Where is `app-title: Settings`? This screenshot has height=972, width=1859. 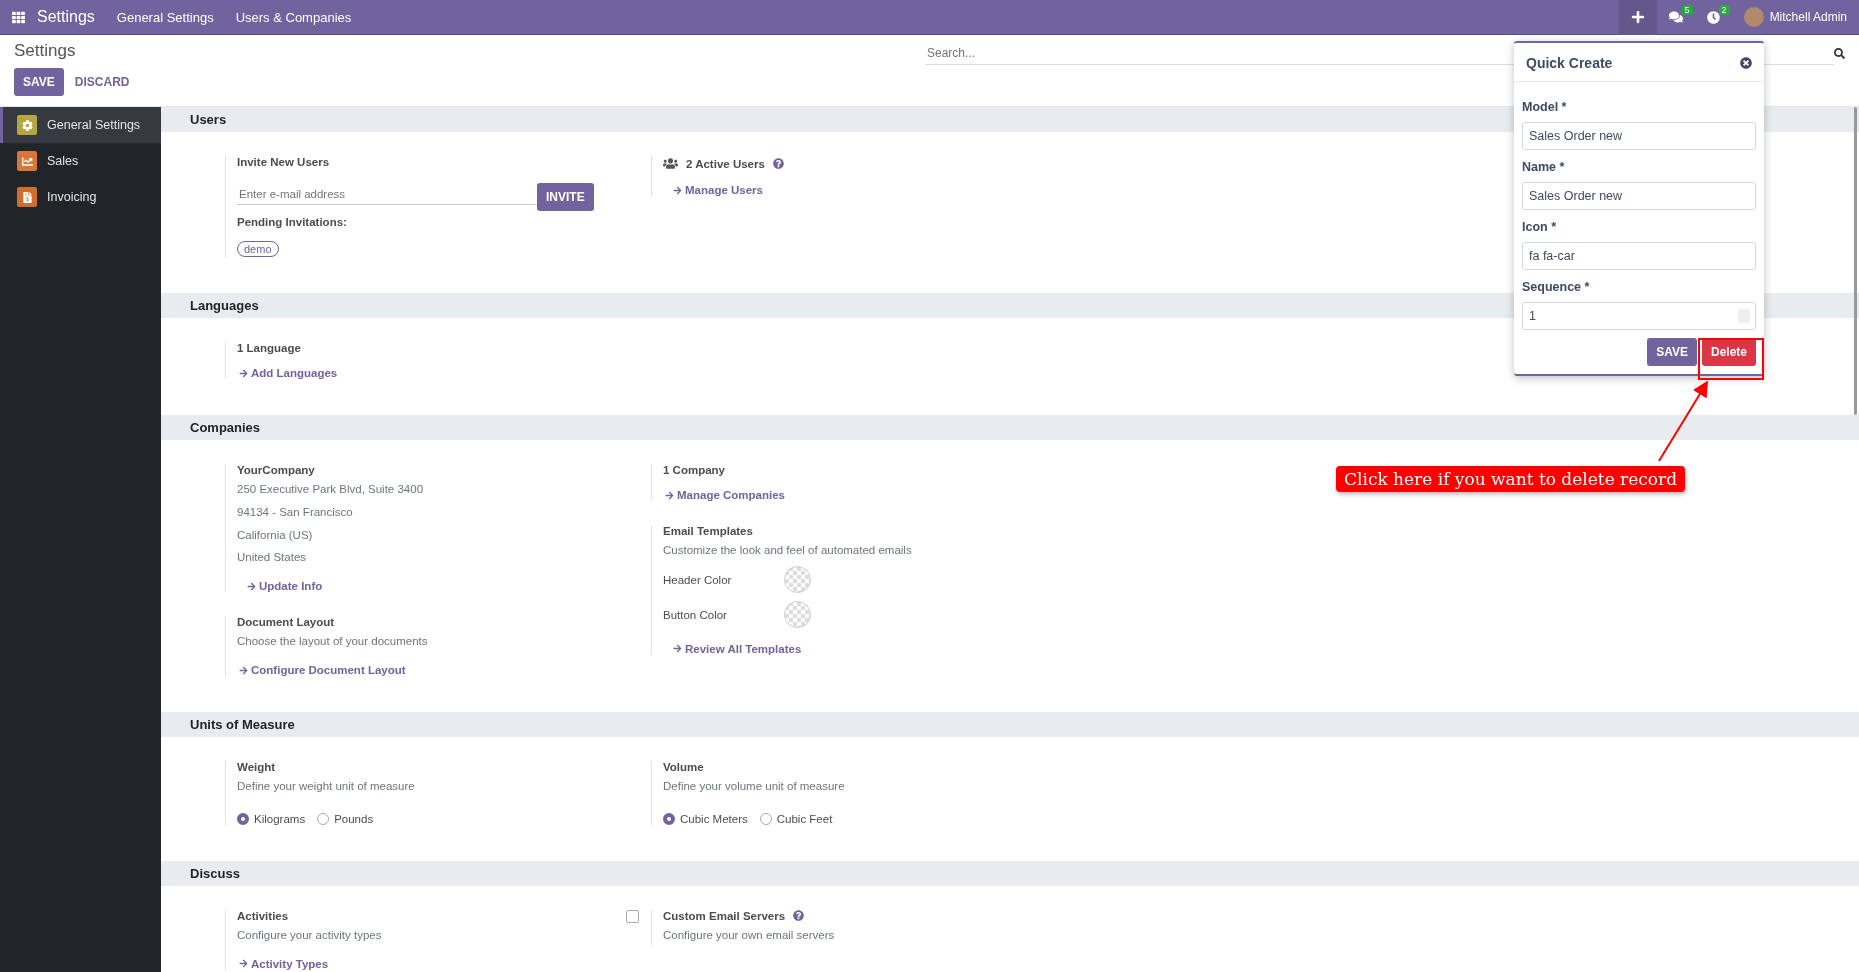
app-title: Settings is located at coordinates (66, 17).